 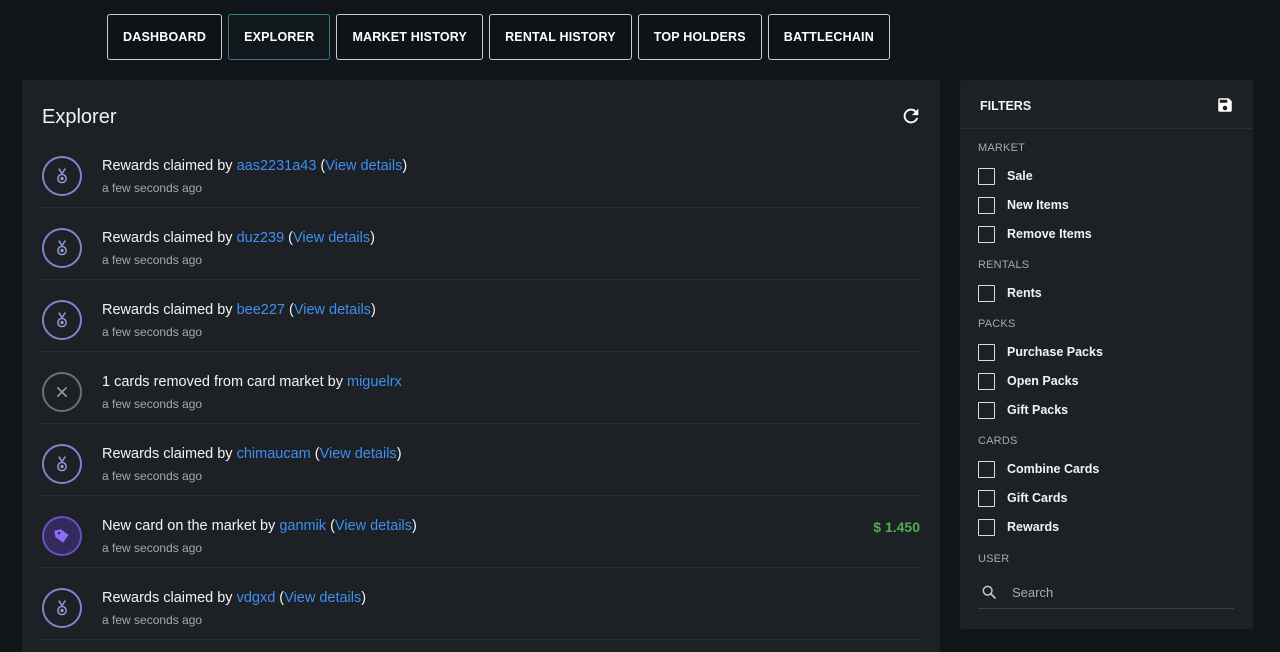 What do you see at coordinates (165, 37) in the screenshot?
I see `tab-dashboard: DASHBOARD` at bounding box center [165, 37].